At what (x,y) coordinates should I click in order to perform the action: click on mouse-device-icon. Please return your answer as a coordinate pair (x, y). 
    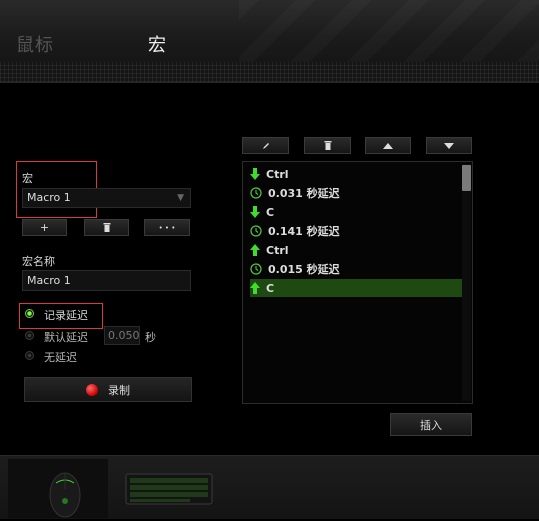
    Looking at the image, I should click on (65, 495).